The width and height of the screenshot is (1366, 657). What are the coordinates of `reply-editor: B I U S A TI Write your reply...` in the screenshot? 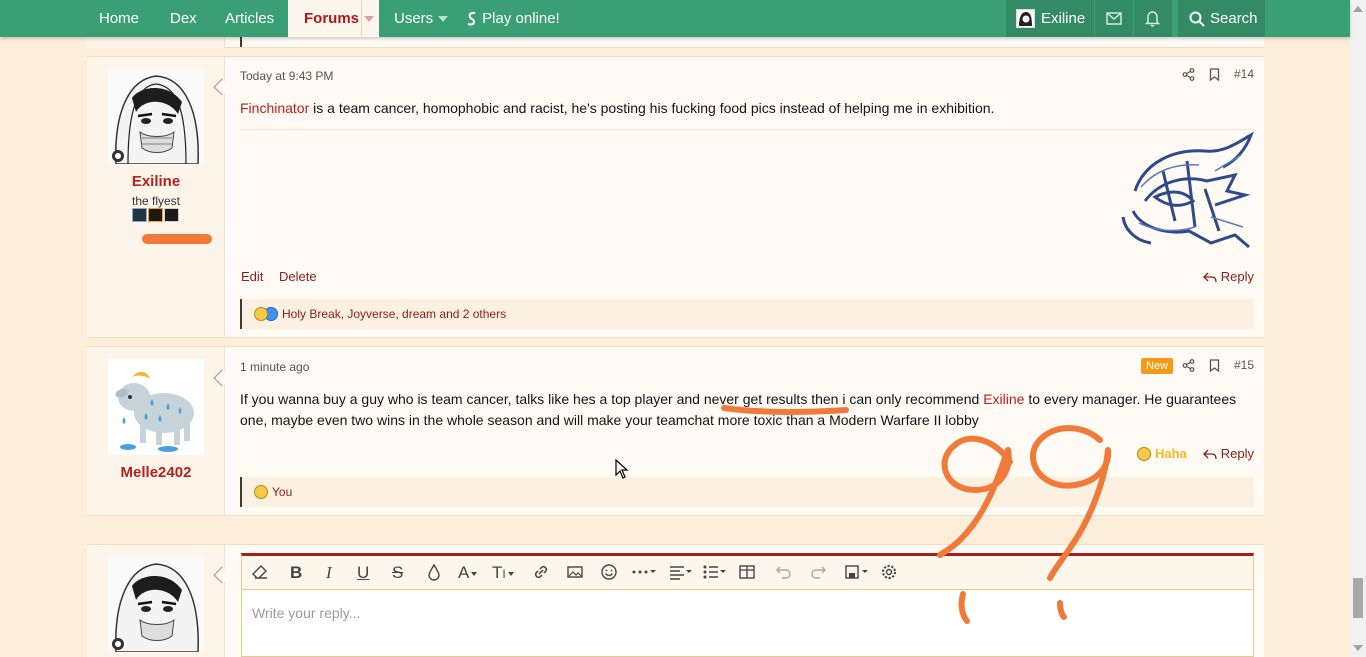 It's located at (747, 605).